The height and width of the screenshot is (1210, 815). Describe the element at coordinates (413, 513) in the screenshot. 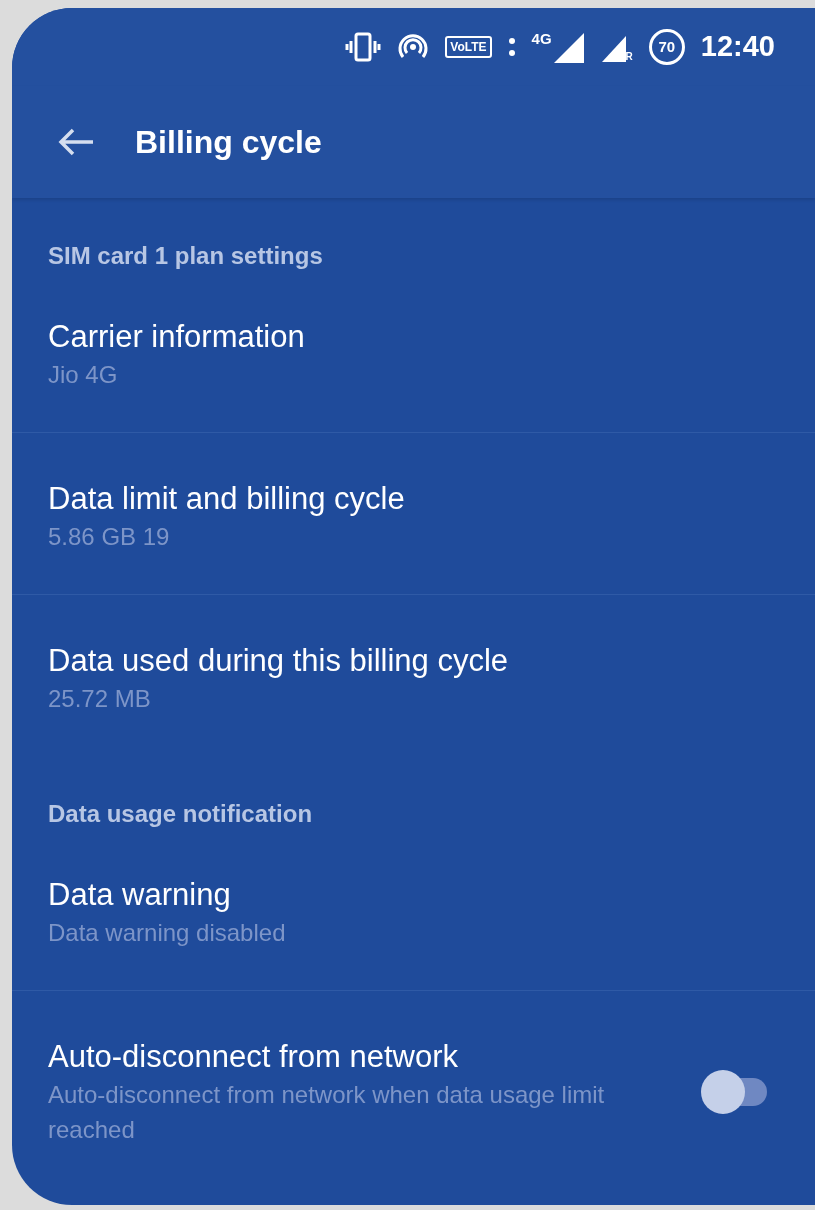

I see `setting-row: Data limit and billing cycle 5.86 GB 19` at that location.